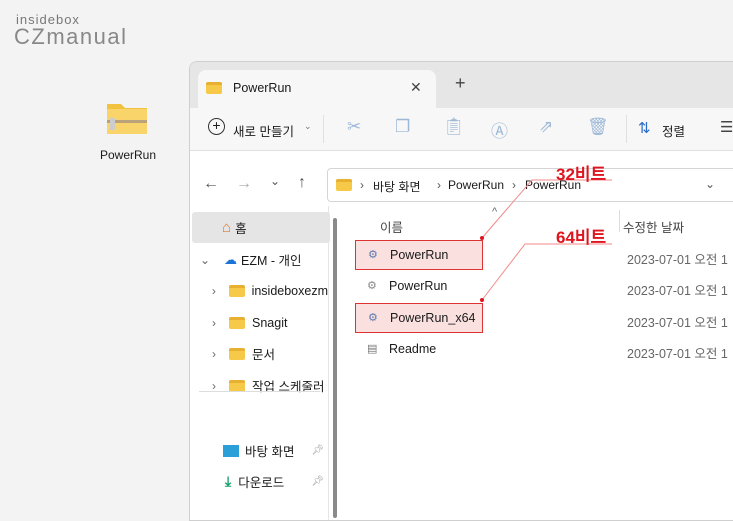  I want to click on annotation-64bit: 64비트, so click(581, 237).